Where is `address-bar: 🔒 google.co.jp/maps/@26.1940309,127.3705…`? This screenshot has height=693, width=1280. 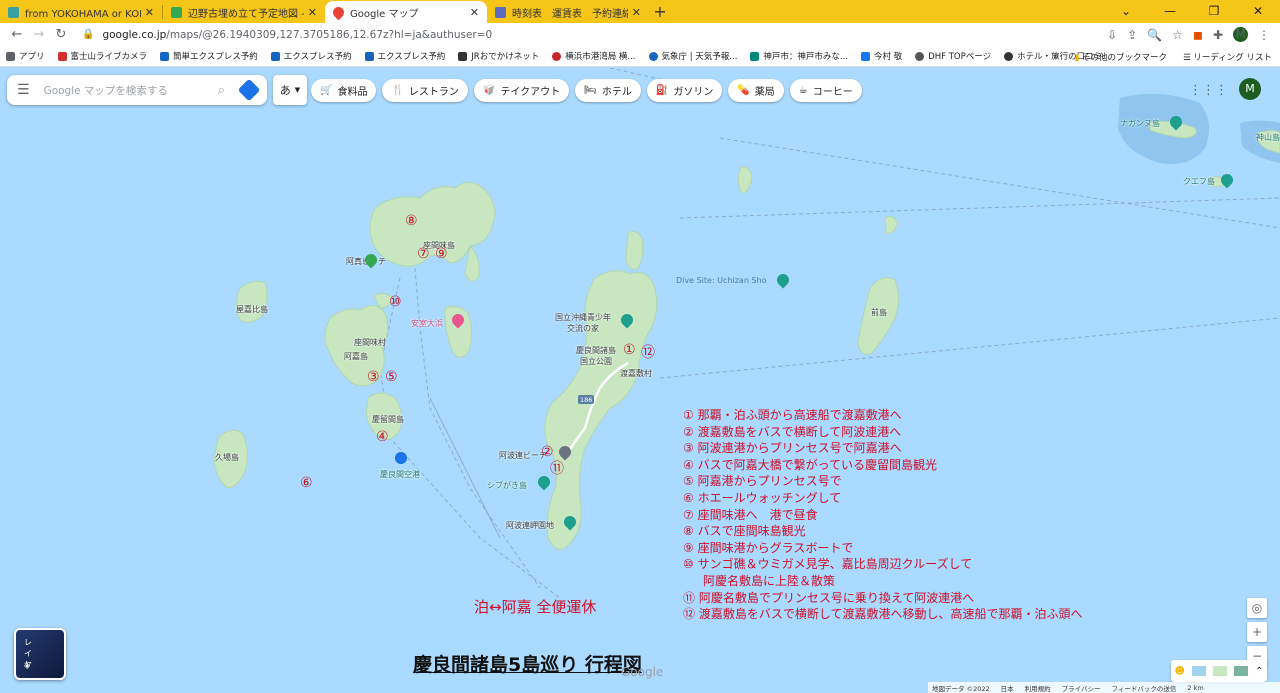 address-bar: 🔒 google.co.jp/maps/@26.1940309,127.3705… is located at coordinates (594, 35).